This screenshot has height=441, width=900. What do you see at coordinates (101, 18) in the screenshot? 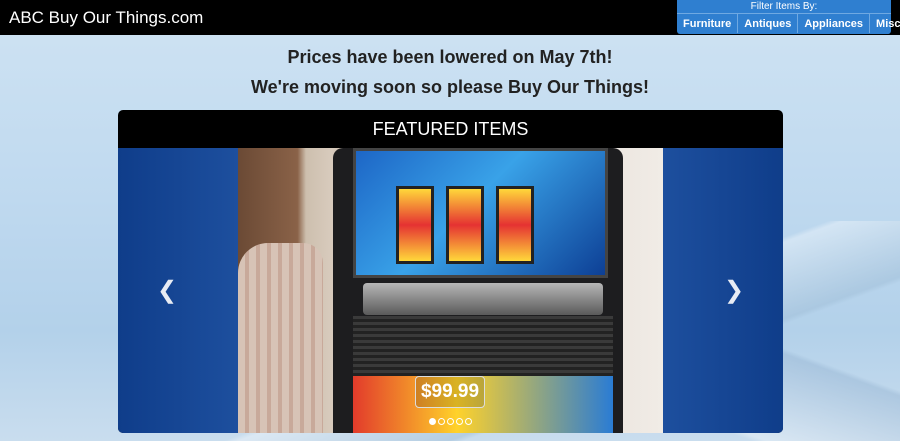
I see `site-brand-link: ABC Buy Our Things.com` at bounding box center [101, 18].